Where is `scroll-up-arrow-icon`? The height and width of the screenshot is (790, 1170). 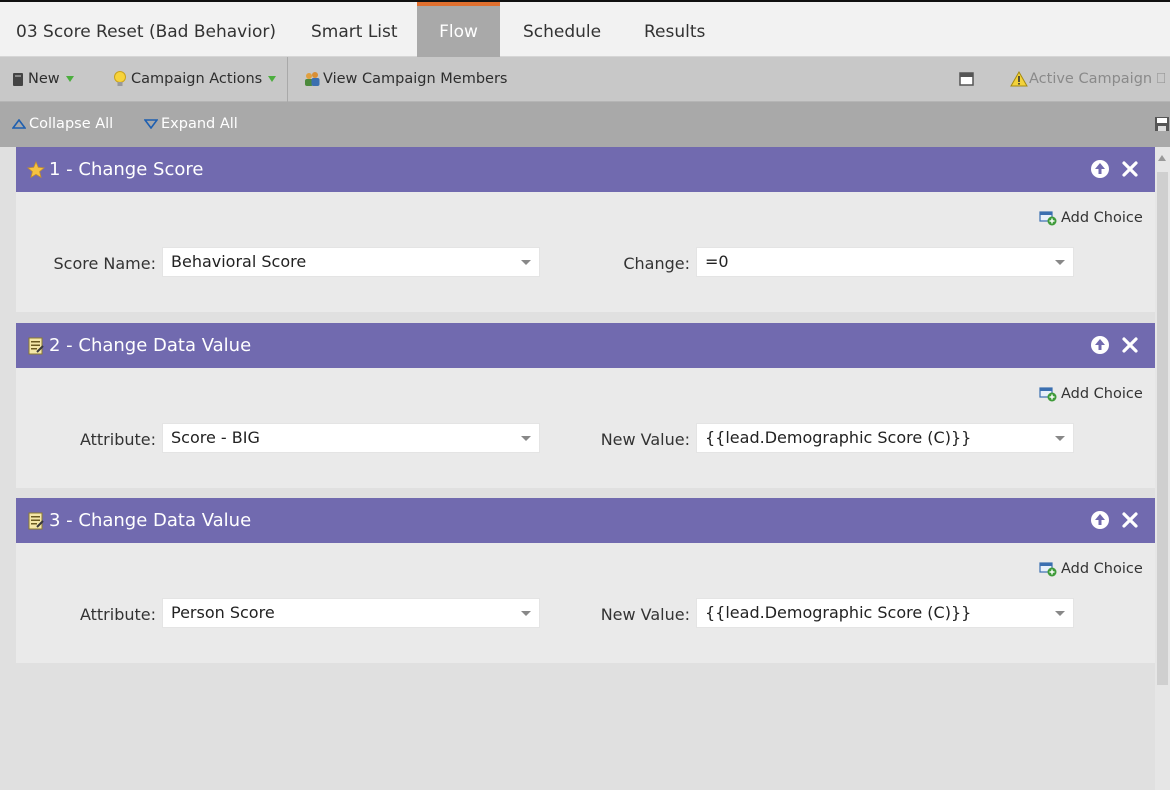
scroll-up-arrow-icon is located at coordinates (1162, 158).